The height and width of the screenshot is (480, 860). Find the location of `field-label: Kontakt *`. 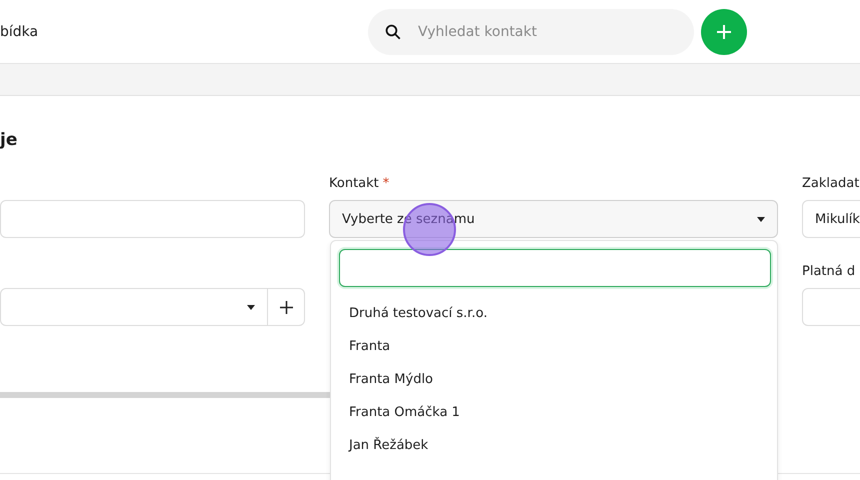

field-label: Kontakt * is located at coordinates (359, 184).